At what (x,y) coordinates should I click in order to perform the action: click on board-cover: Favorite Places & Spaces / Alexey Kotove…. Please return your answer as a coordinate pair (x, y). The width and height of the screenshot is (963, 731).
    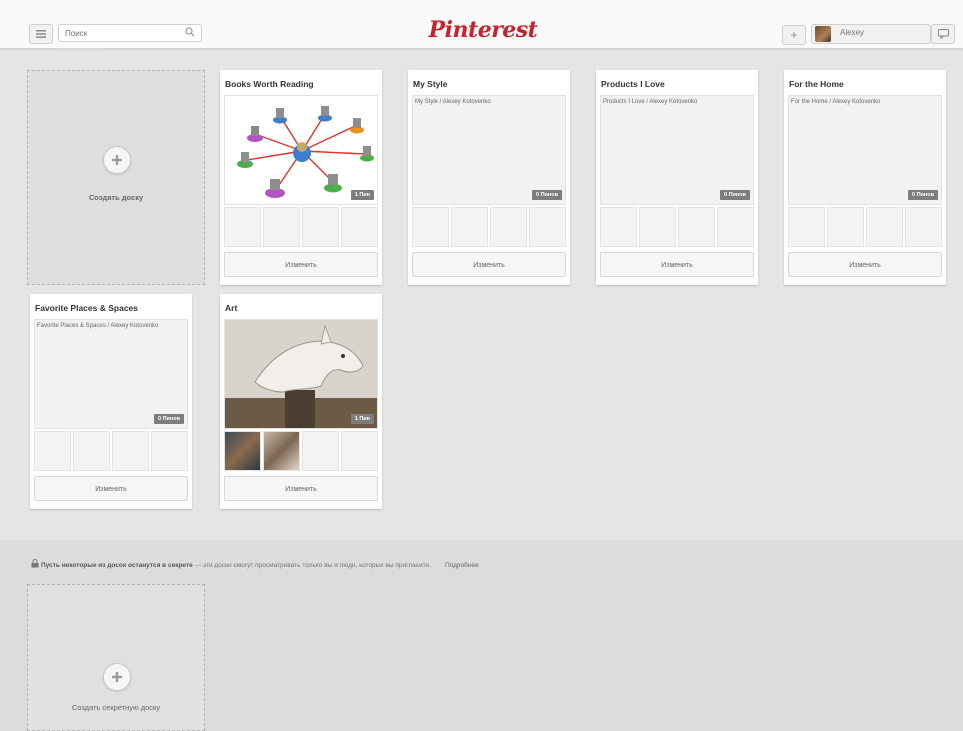
    Looking at the image, I should click on (111, 374).